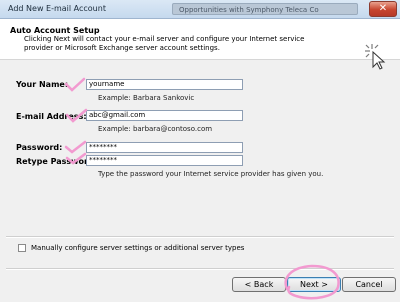 The image size is (400, 302). I want to click on divider-upper, so click(200, 237).